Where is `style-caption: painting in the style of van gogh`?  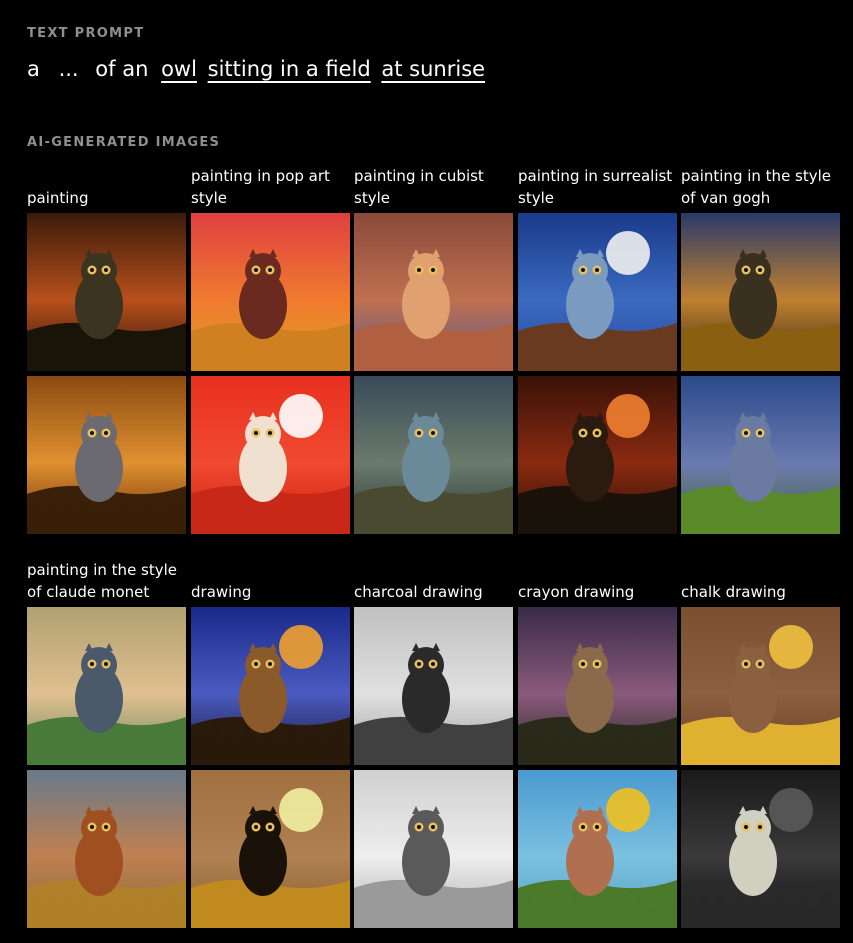 style-caption: painting in the style of van gogh is located at coordinates (756, 187).